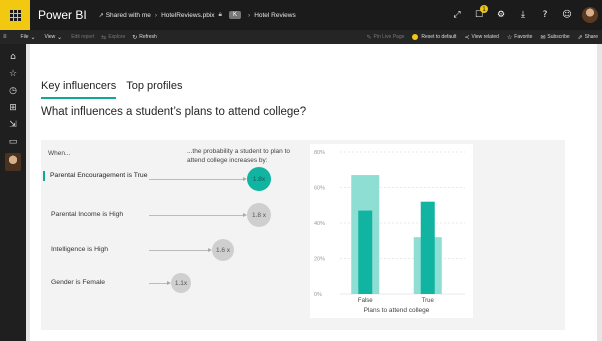 Image resolution: width=602 pixels, height=341 pixels. Describe the element at coordinates (13, 107) in the screenshot. I see `apps-icon: ⊞` at that location.